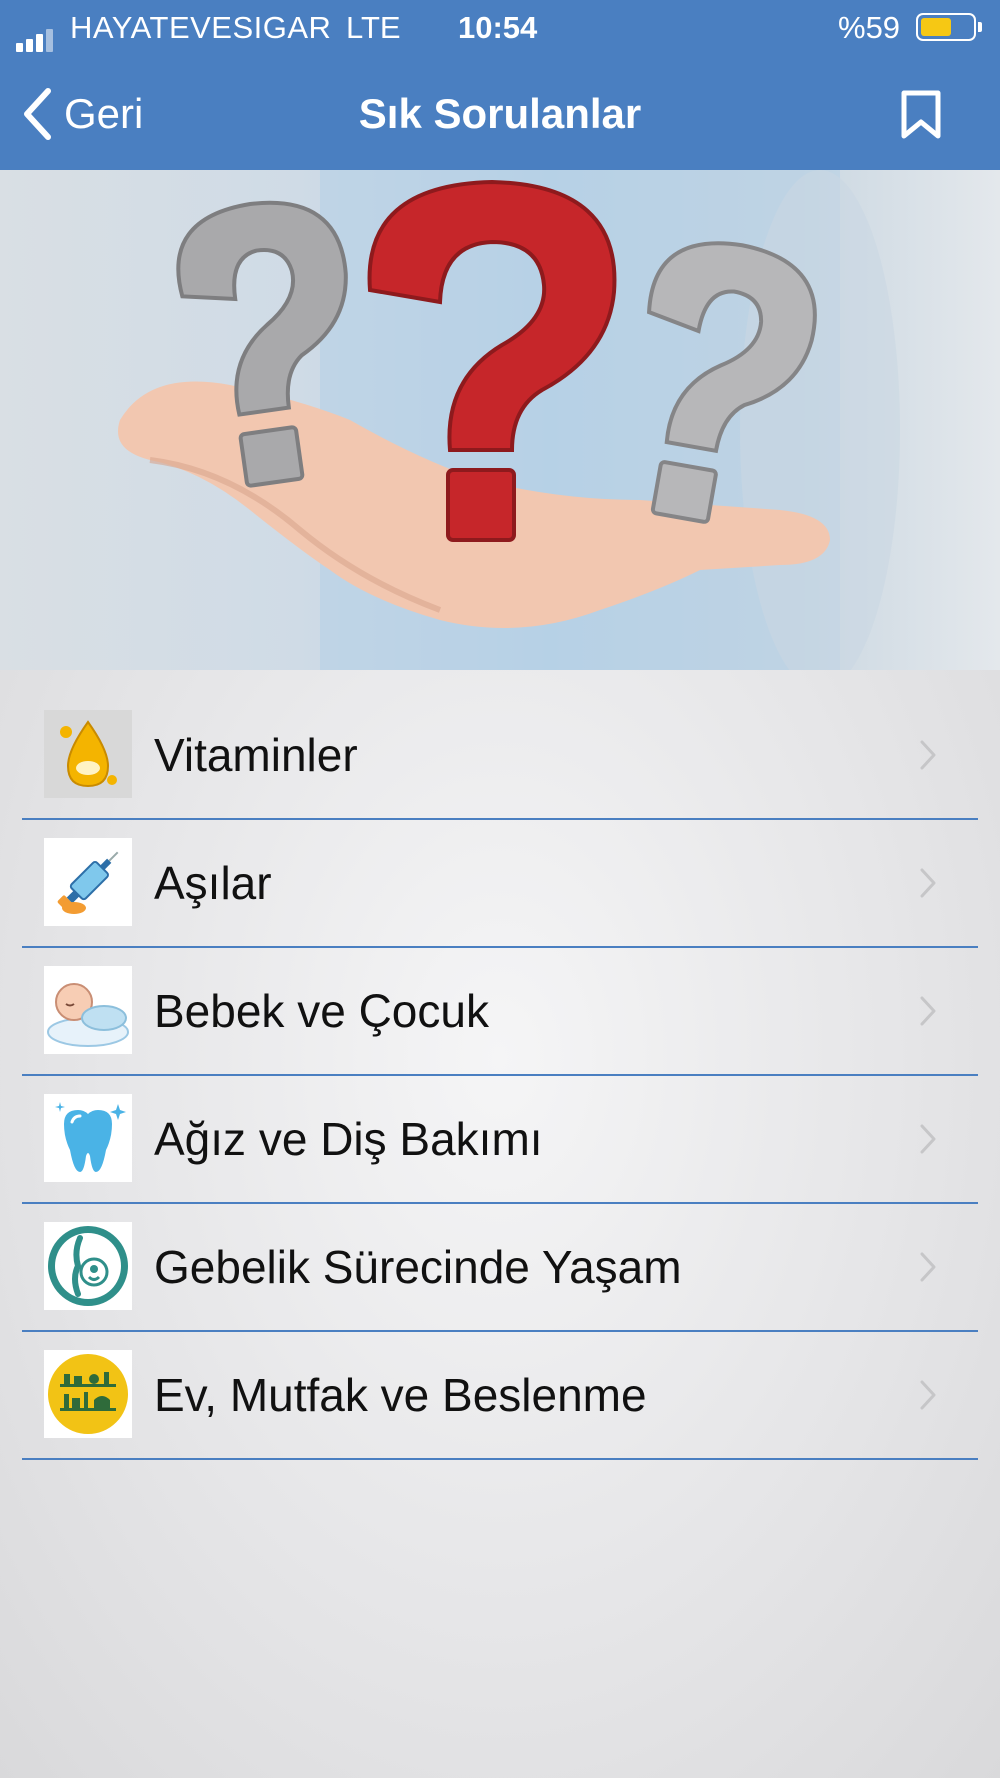 This screenshot has width=1000, height=1778. What do you see at coordinates (321, 1011) in the screenshot?
I see `list-item-label: Bebek ve Çocuk` at bounding box center [321, 1011].